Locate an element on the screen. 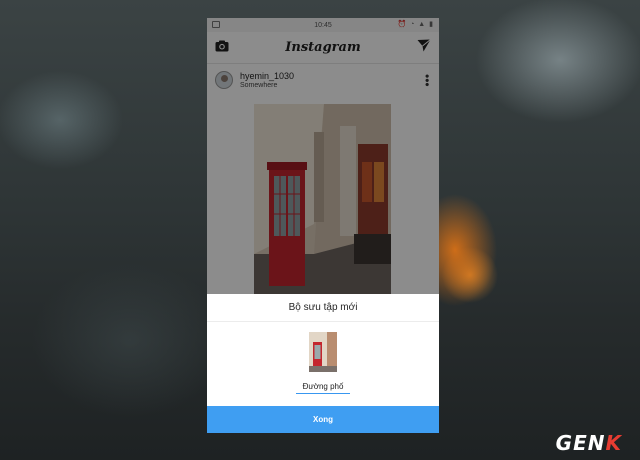 The width and height of the screenshot is (640, 460). new-collection-sheet: Bộ sưu tập mới Xong is located at coordinates (323, 363).